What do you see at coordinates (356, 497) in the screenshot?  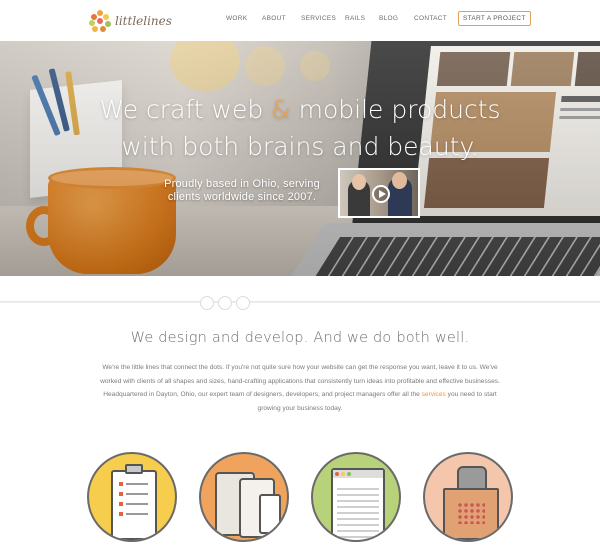 I see `service-development` at bounding box center [356, 497].